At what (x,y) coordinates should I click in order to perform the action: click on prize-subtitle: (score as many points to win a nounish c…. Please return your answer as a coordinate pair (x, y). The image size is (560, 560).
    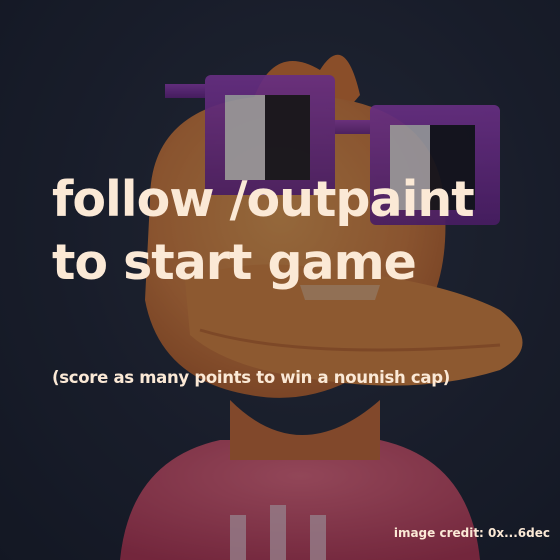
    Looking at the image, I should click on (251, 377).